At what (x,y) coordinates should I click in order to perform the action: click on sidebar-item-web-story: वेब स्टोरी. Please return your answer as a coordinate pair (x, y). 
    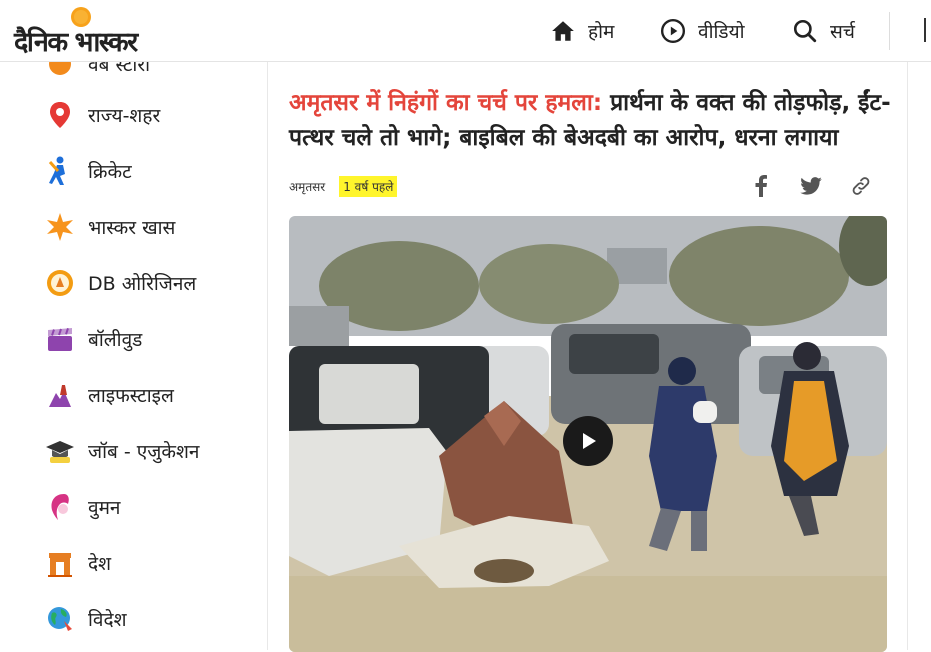
    Looking at the image, I should click on (97, 73).